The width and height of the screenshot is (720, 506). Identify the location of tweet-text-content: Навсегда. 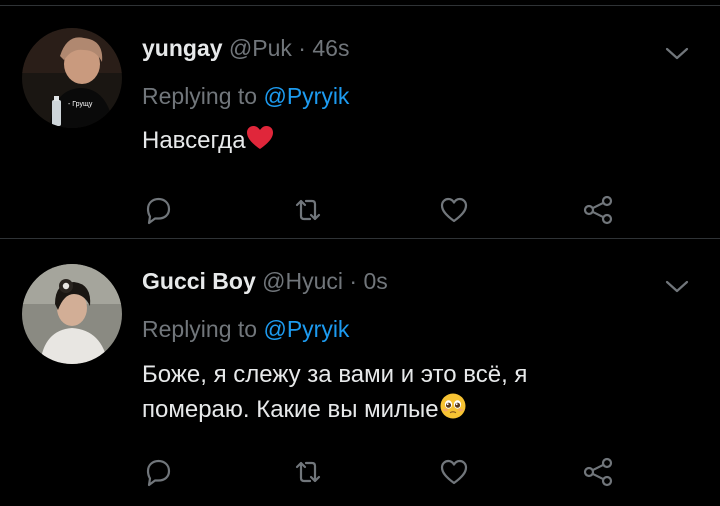
(194, 140).